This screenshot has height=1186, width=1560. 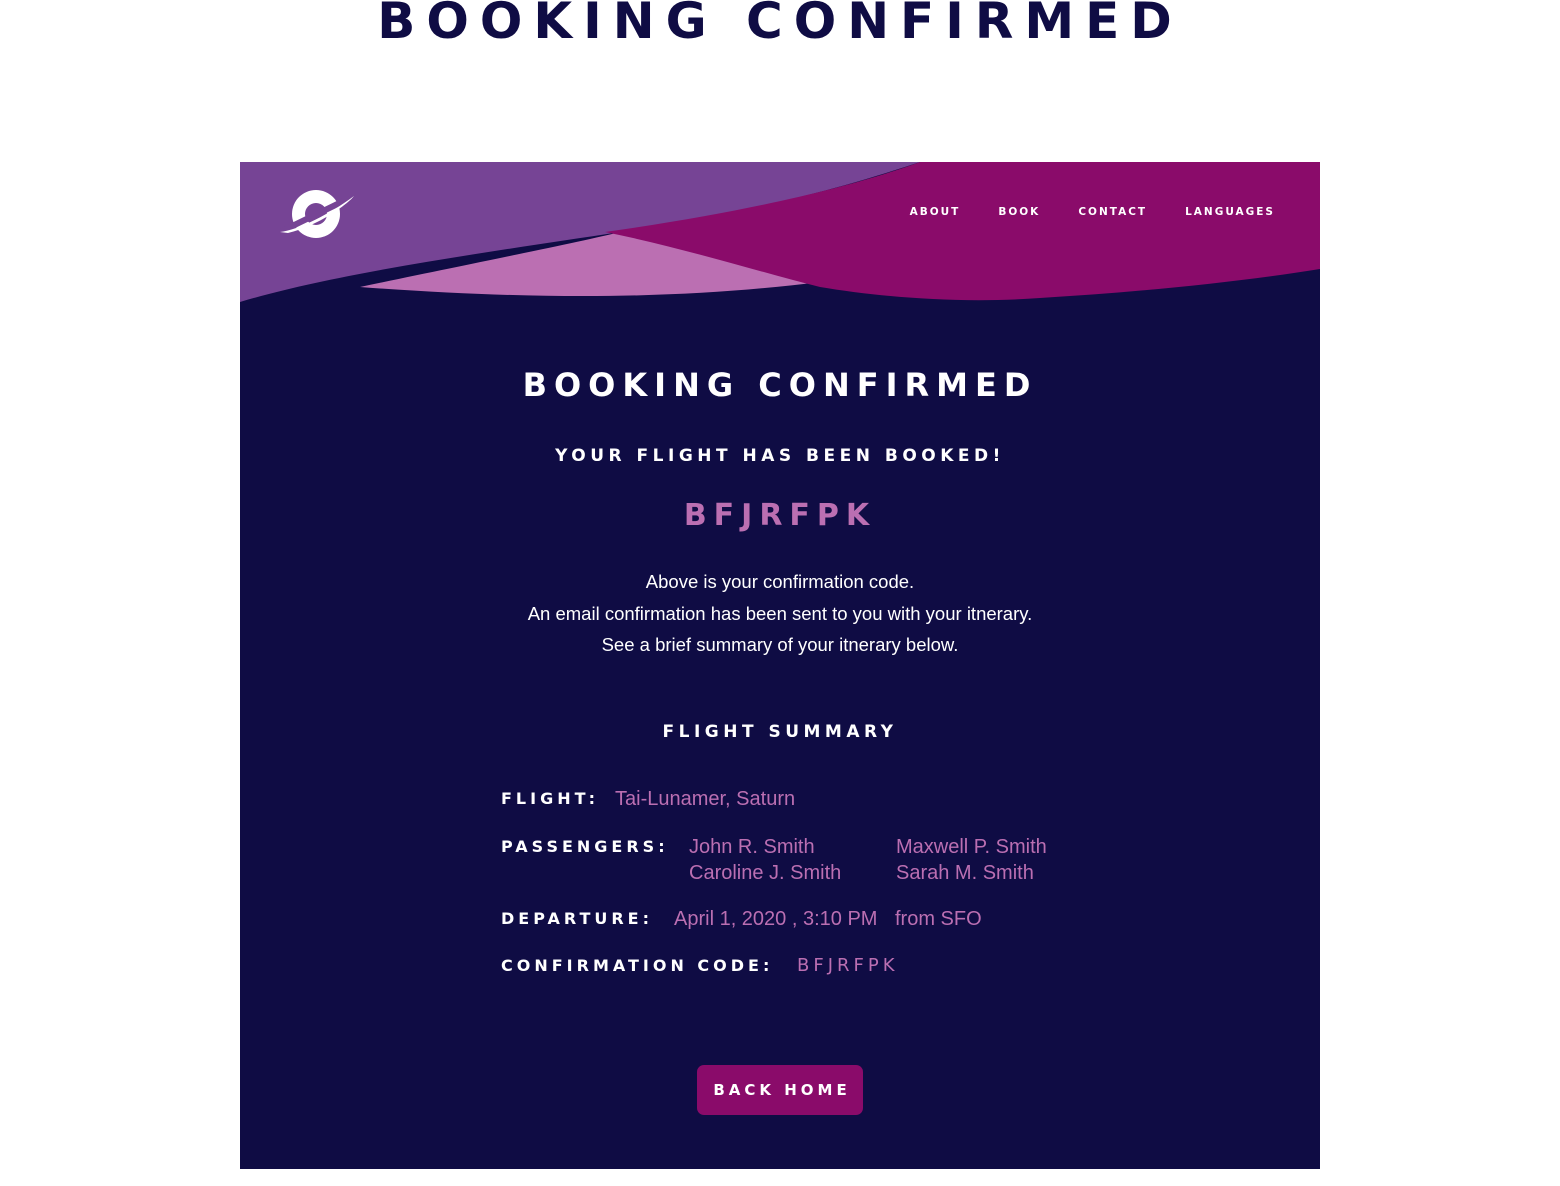 I want to click on booked-subtitle: YOUR FLIGHT HAS BEEN BOOKED!, so click(x=780, y=456).